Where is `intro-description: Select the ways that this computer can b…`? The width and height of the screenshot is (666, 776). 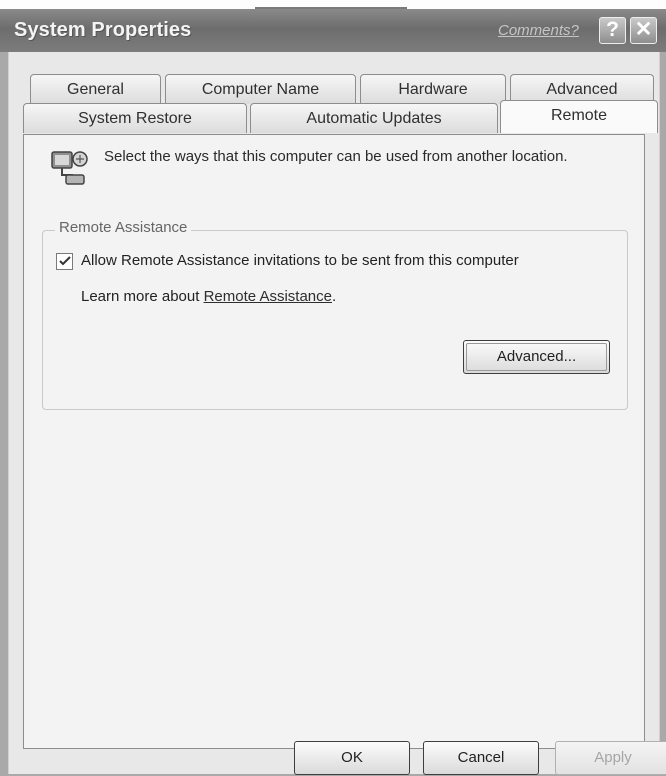
intro-description: Select the ways that this computer can b… is located at coordinates (336, 156).